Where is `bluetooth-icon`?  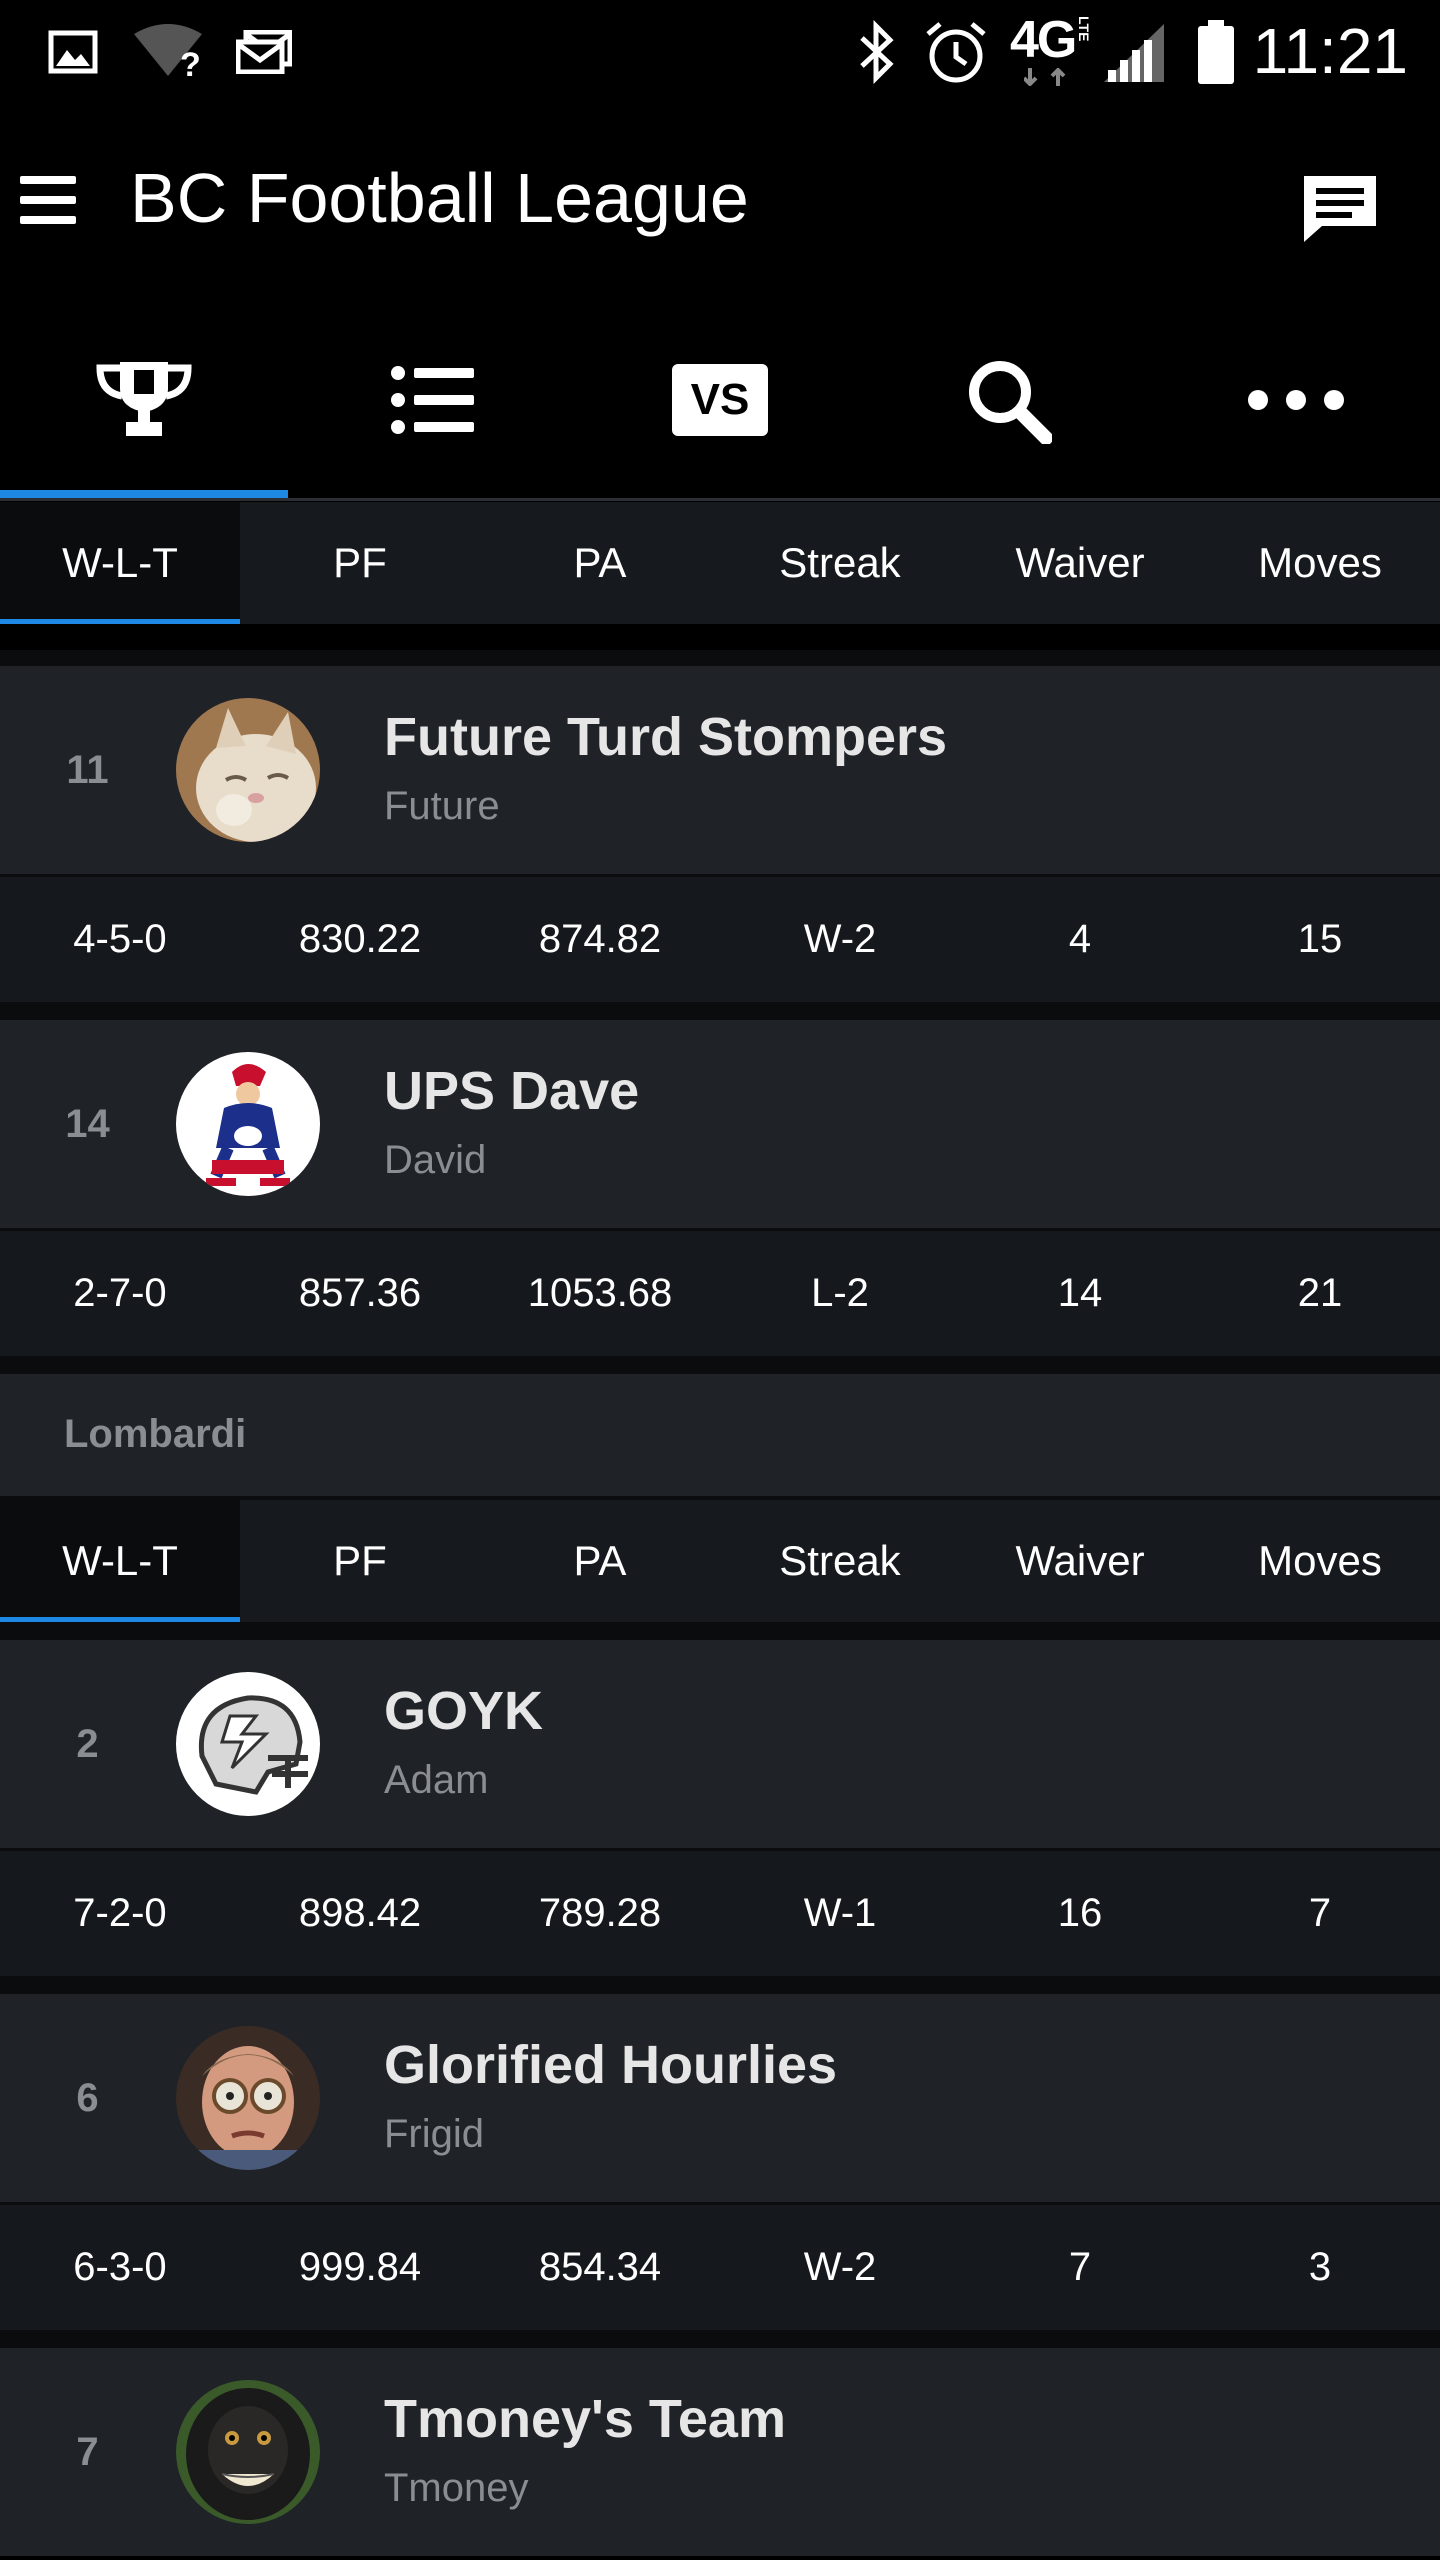
bluetooth-icon is located at coordinates (877, 52).